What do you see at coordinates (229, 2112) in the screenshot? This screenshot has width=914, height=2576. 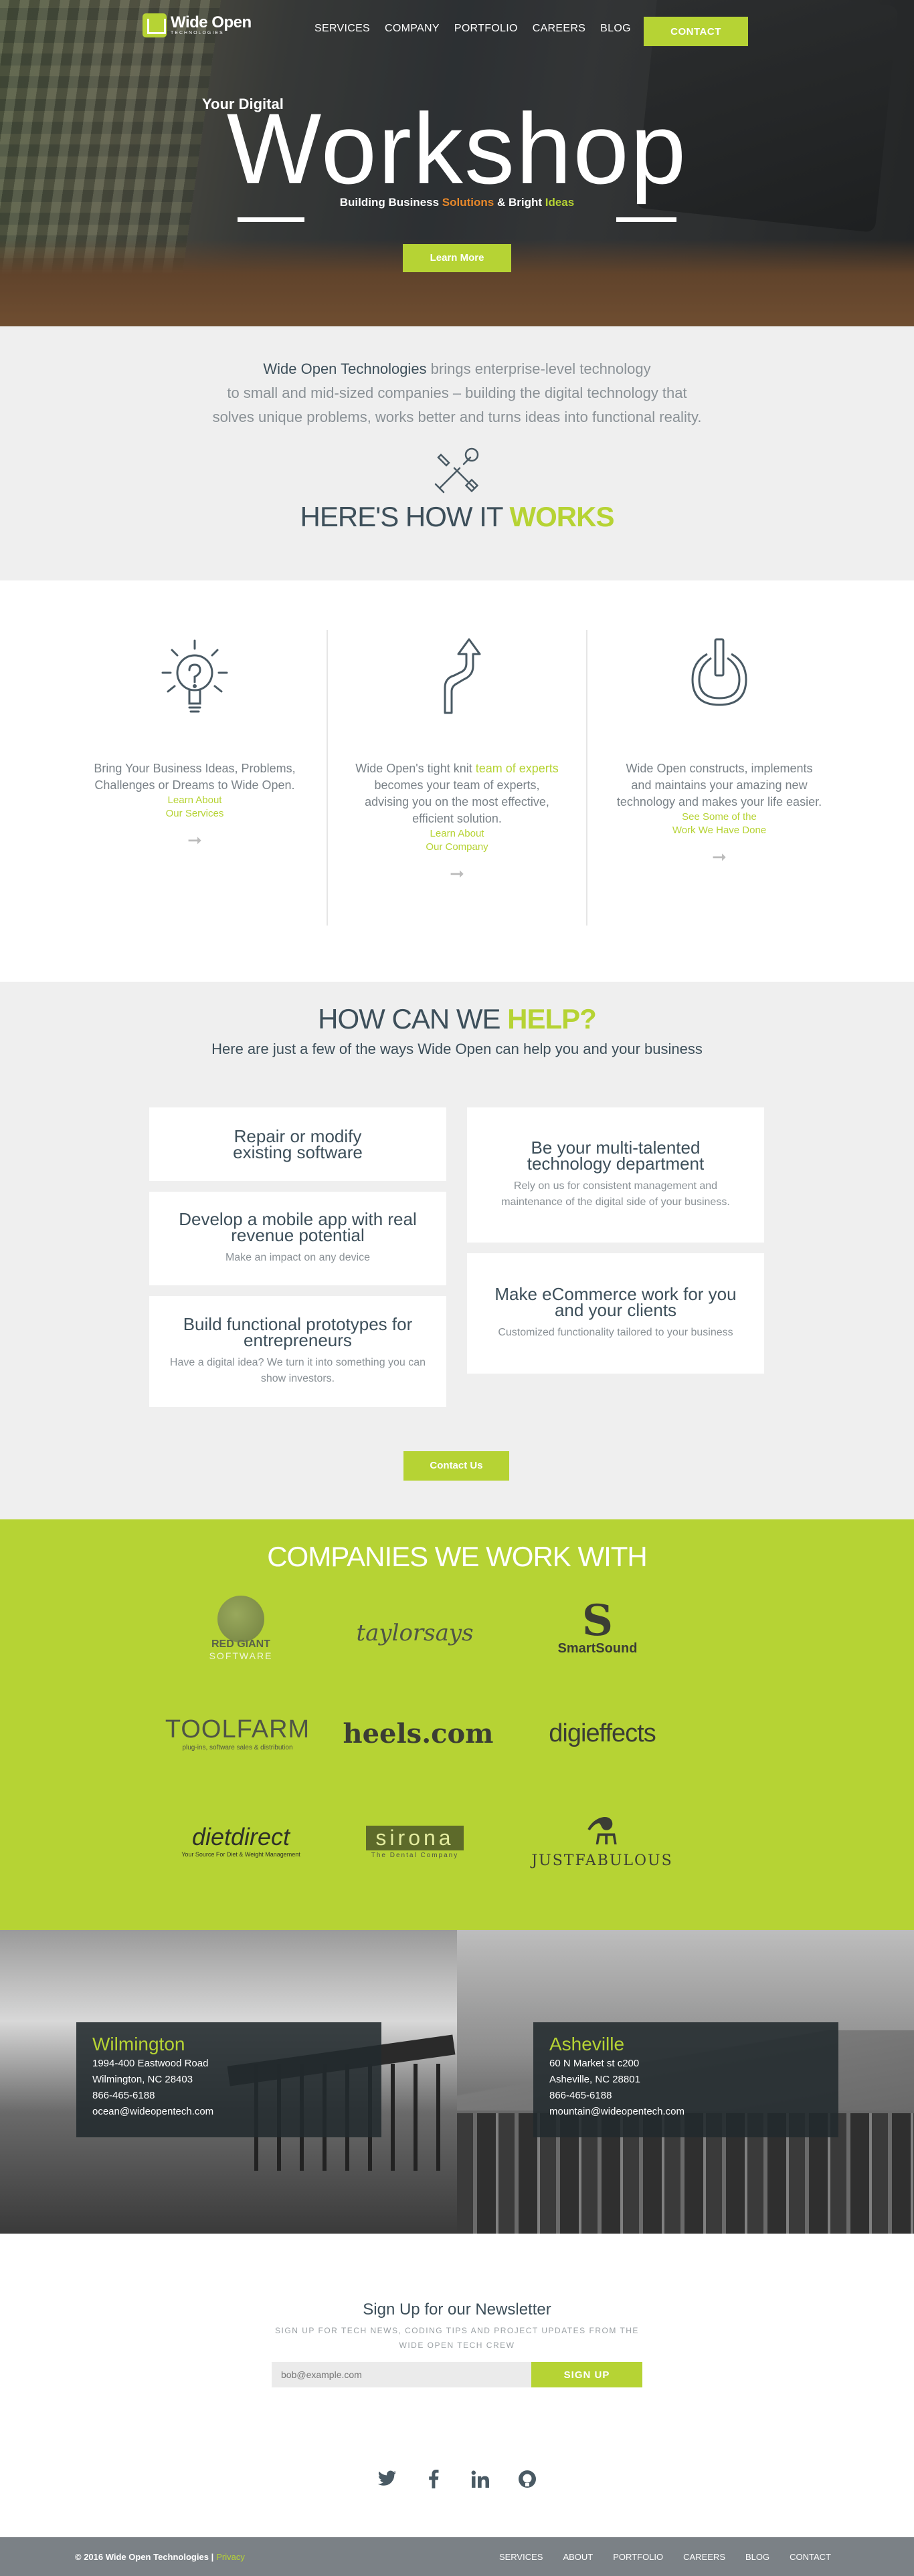 I see `location-email: ocean@wideopentech.com` at bounding box center [229, 2112].